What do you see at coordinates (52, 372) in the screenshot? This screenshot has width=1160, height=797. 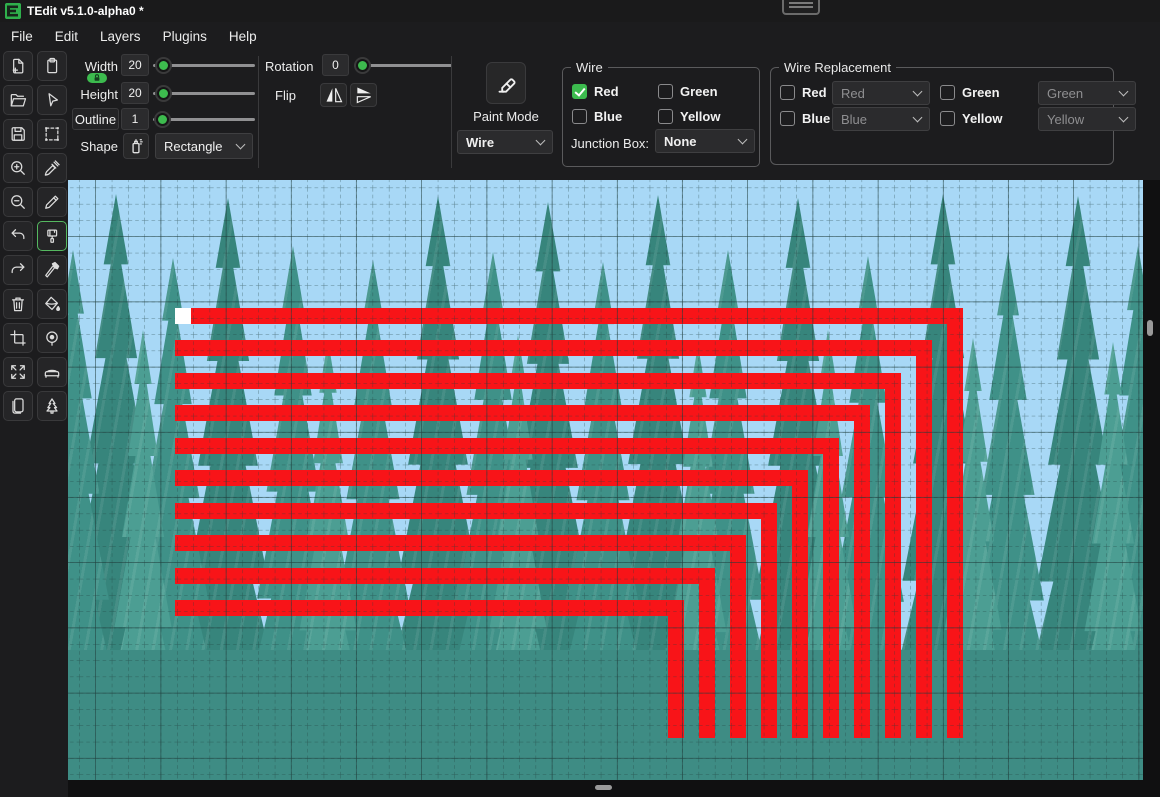 I see `bench-tool-button` at bounding box center [52, 372].